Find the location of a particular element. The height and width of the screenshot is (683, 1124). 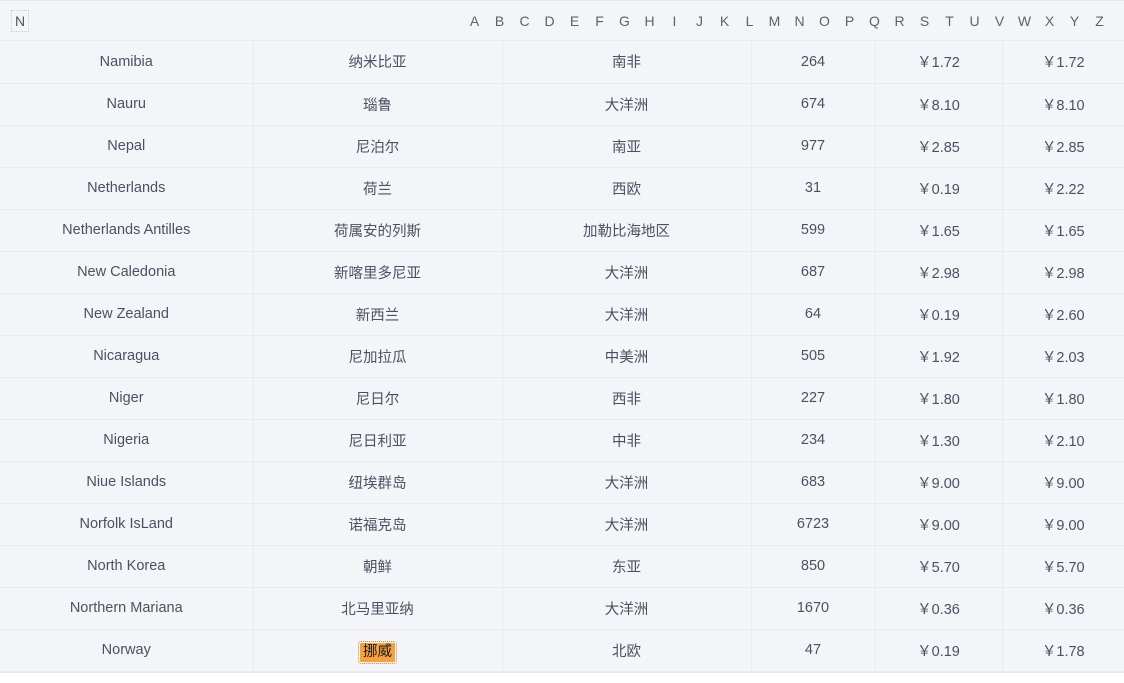

price-secondary: ￥1.65 is located at coordinates (1063, 230).